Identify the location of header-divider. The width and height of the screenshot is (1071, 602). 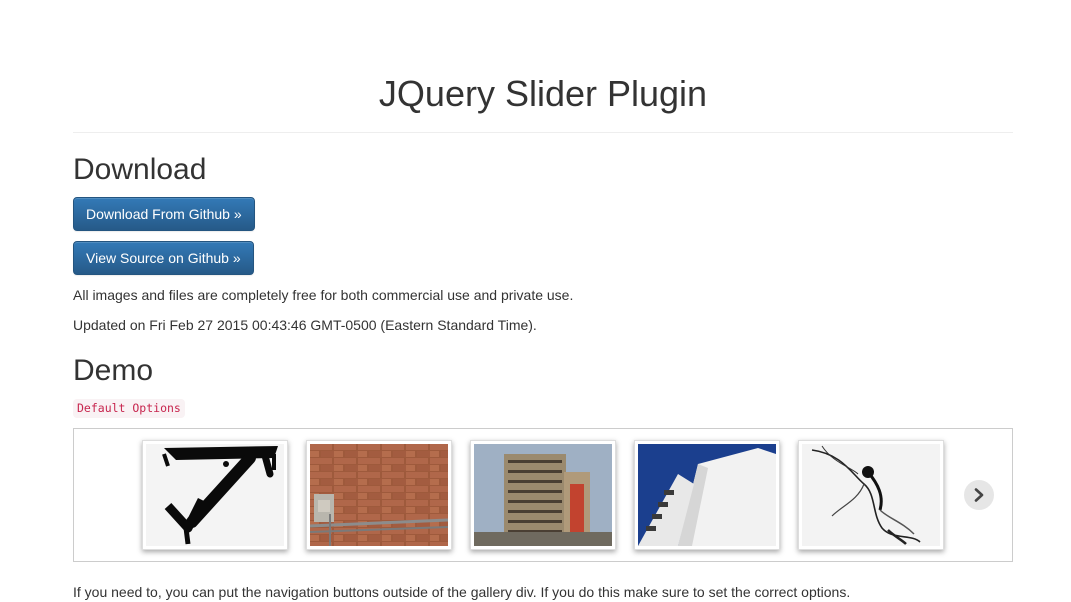
(543, 132).